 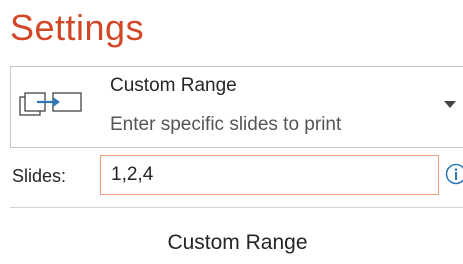 I want to click on dropdown-description: Enter specific slides to print, so click(x=226, y=124).